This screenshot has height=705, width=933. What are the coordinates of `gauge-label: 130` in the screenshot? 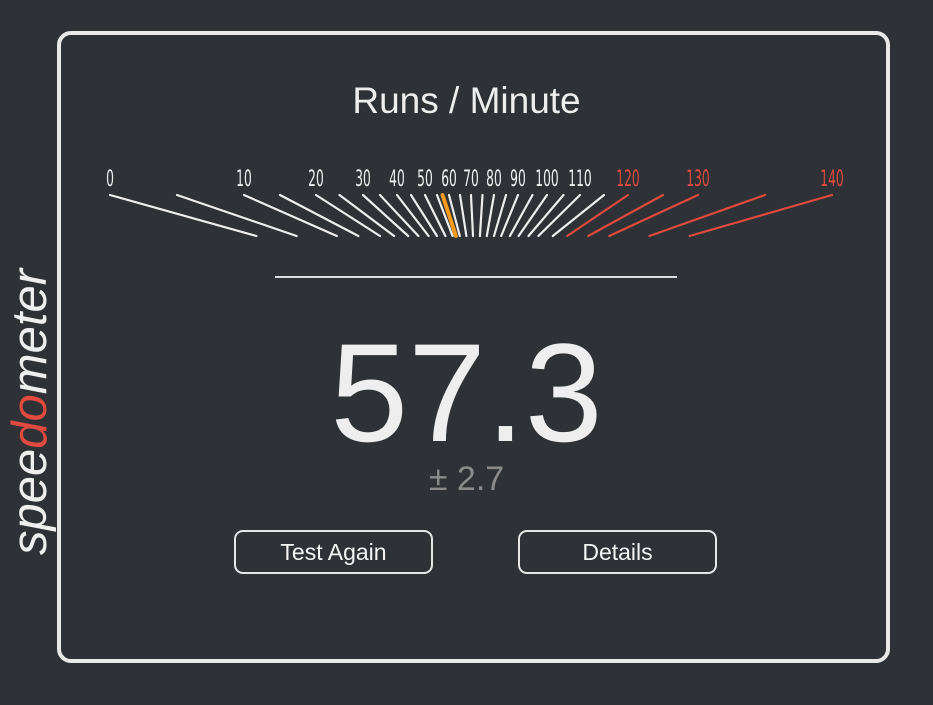 It's located at (697, 179).